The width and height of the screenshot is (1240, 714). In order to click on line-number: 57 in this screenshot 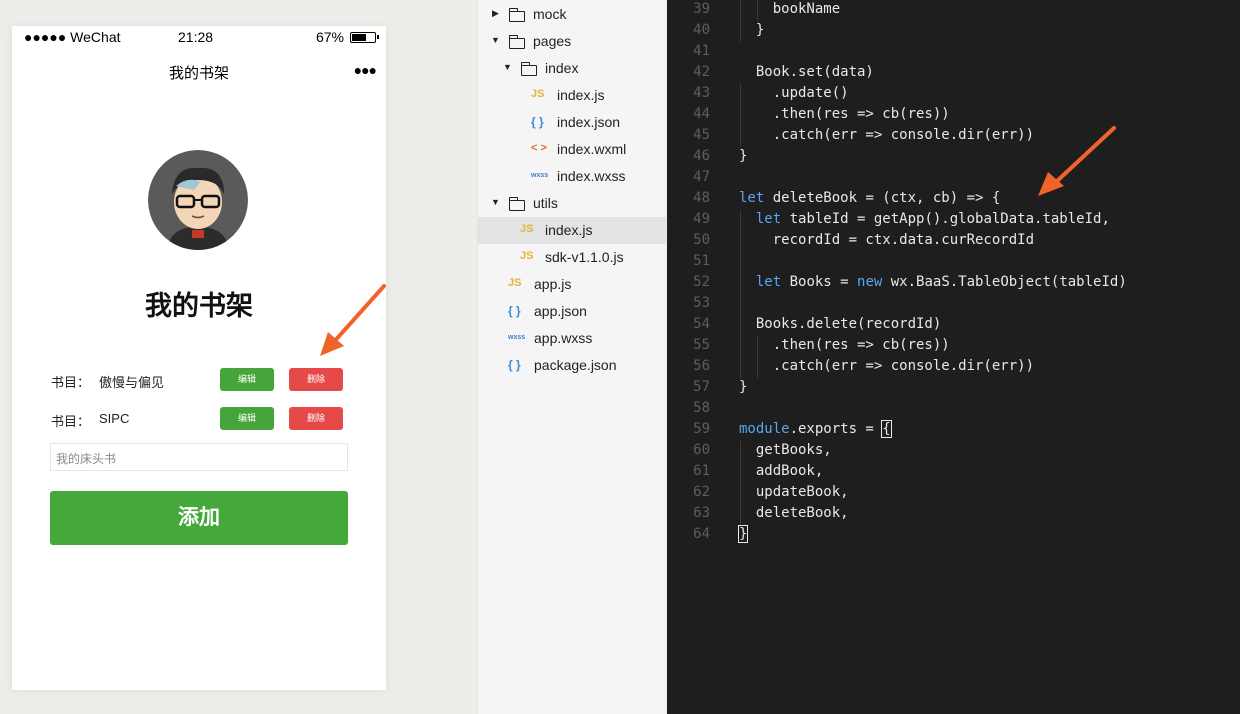, I will do `click(701, 387)`.